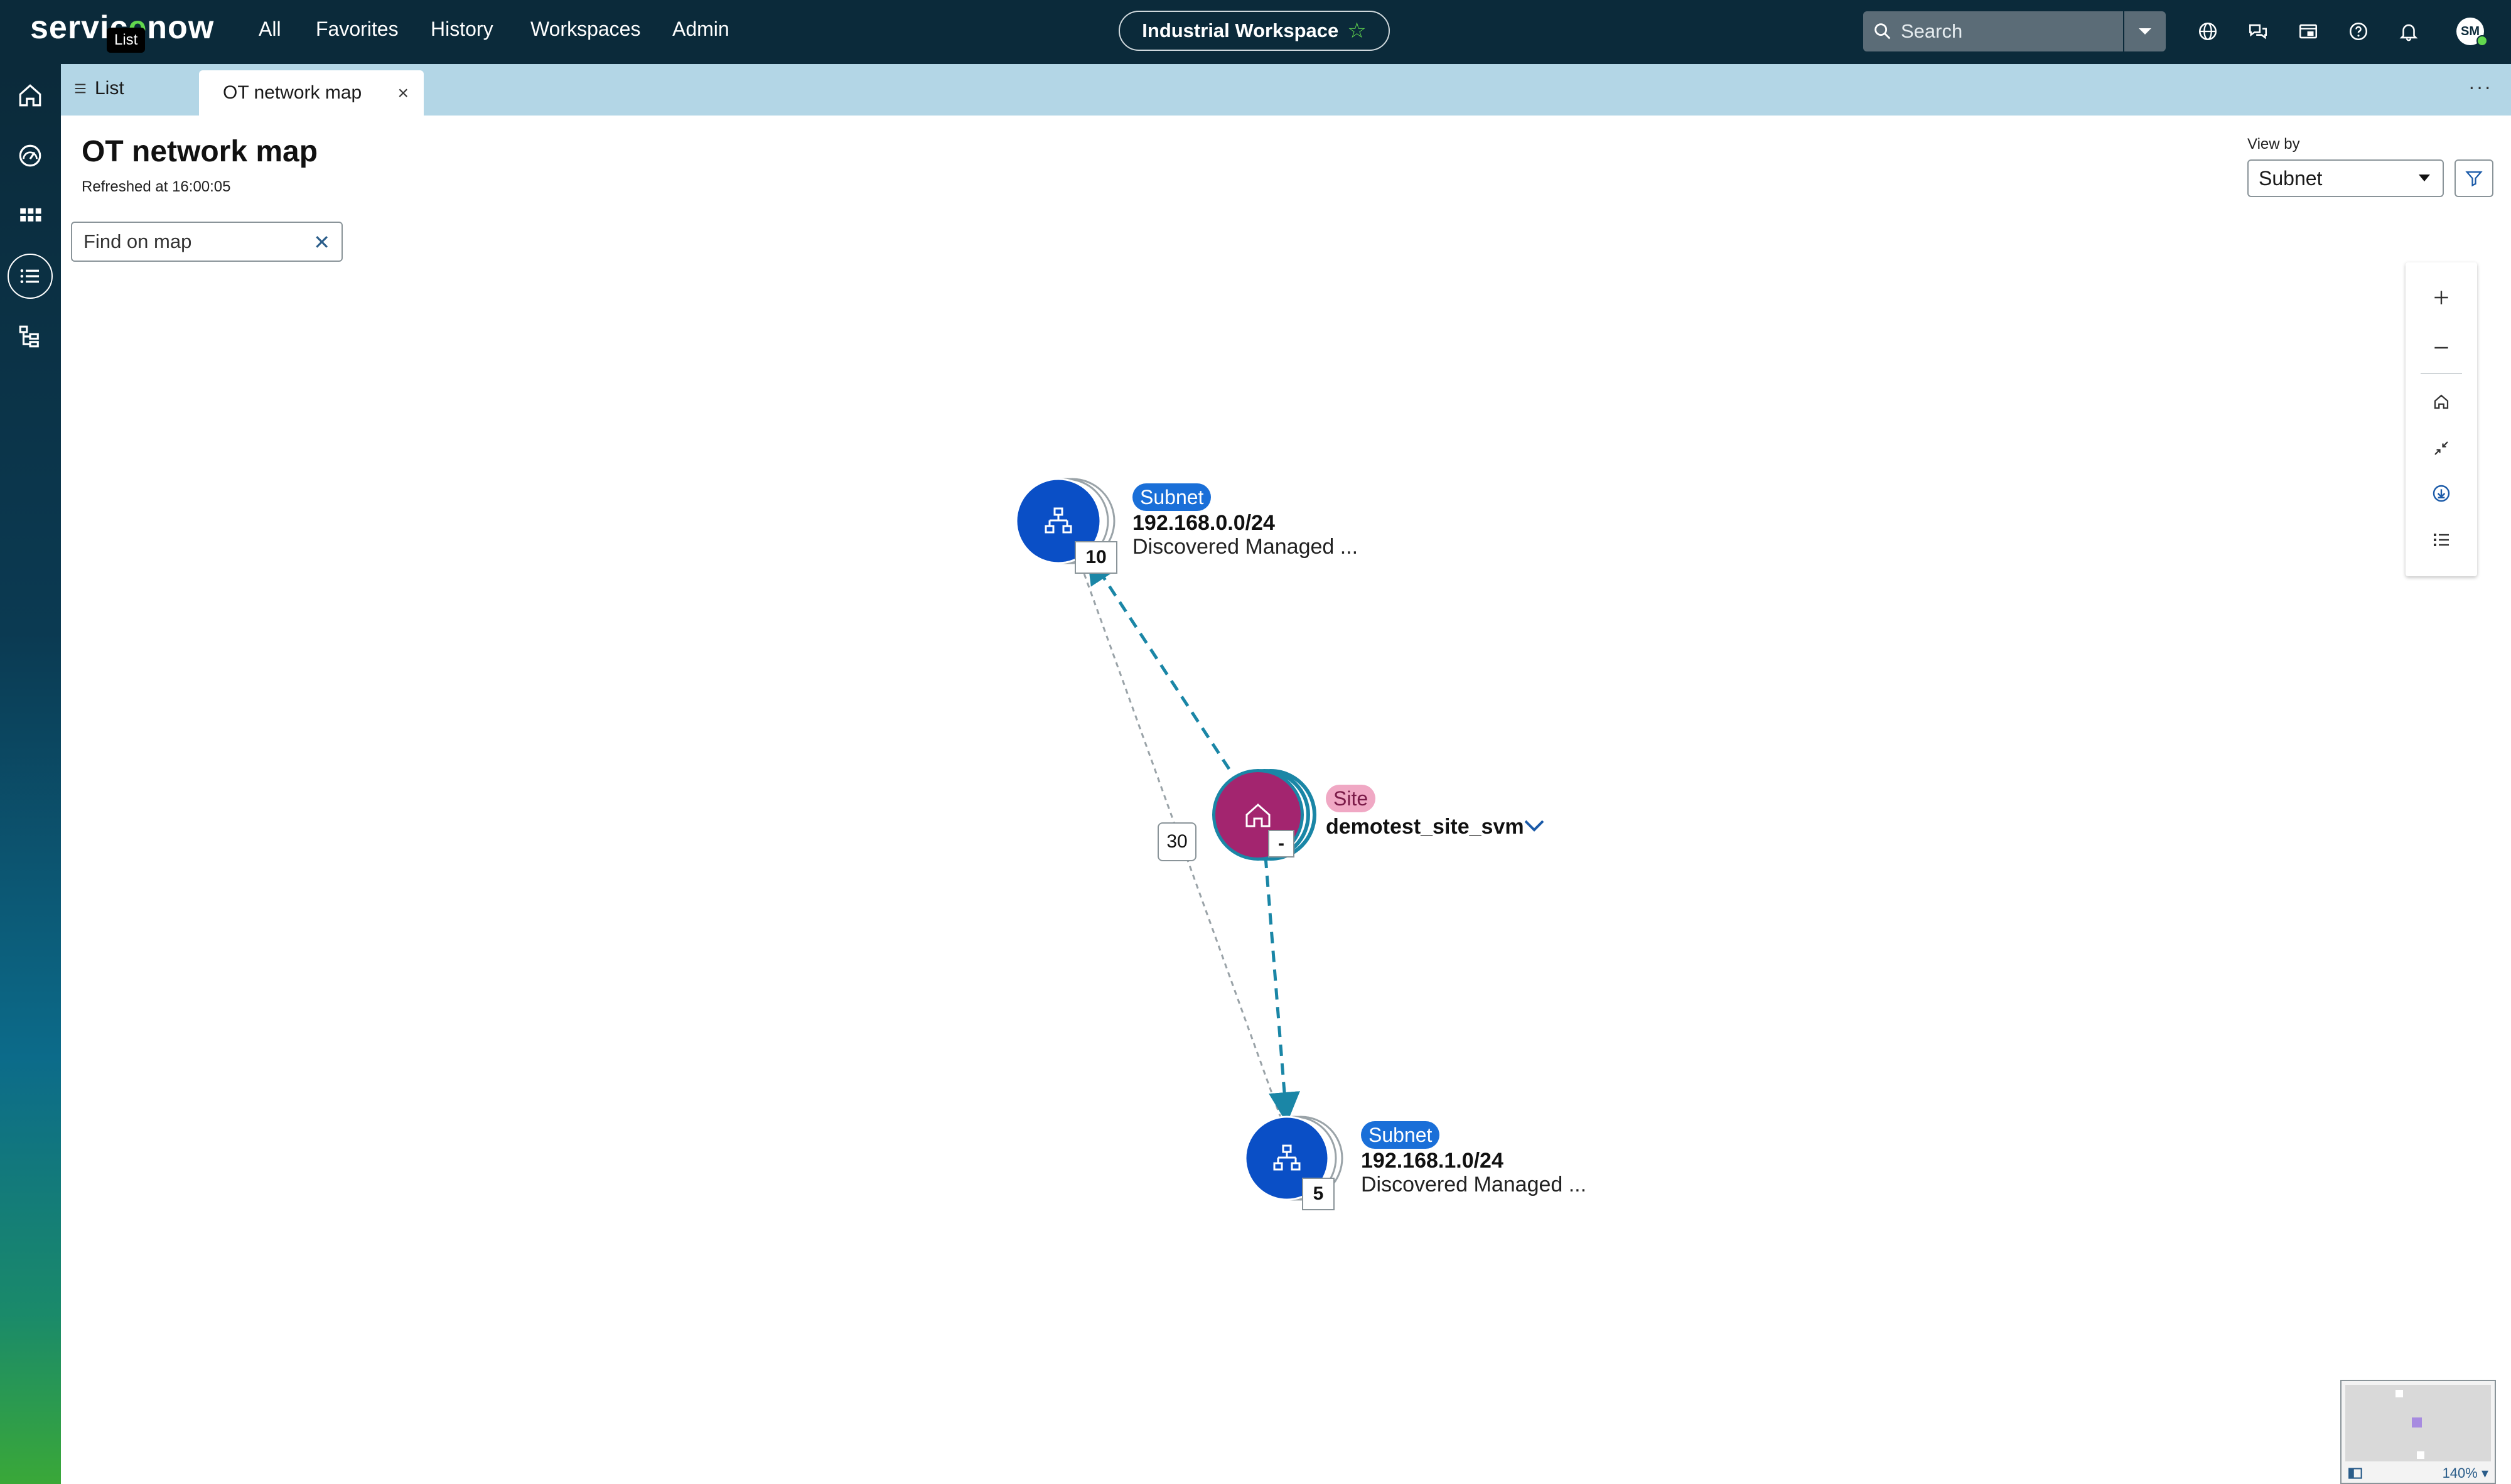 The image size is (2511, 1484). I want to click on clear-icon: ✕, so click(321, 242).